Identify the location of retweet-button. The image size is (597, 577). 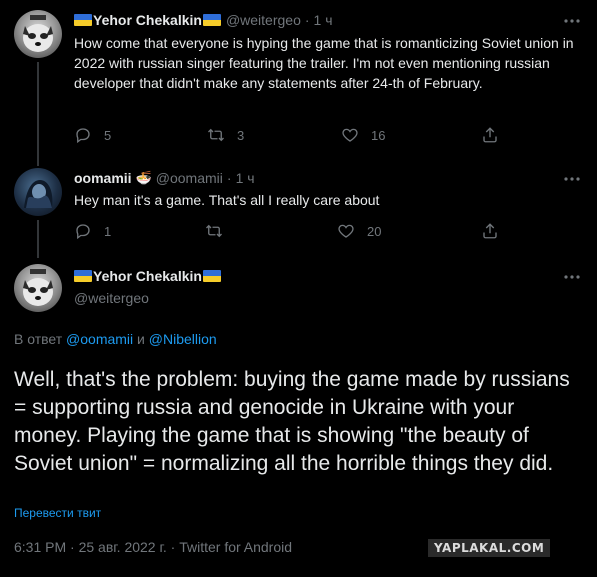
(220, 231).